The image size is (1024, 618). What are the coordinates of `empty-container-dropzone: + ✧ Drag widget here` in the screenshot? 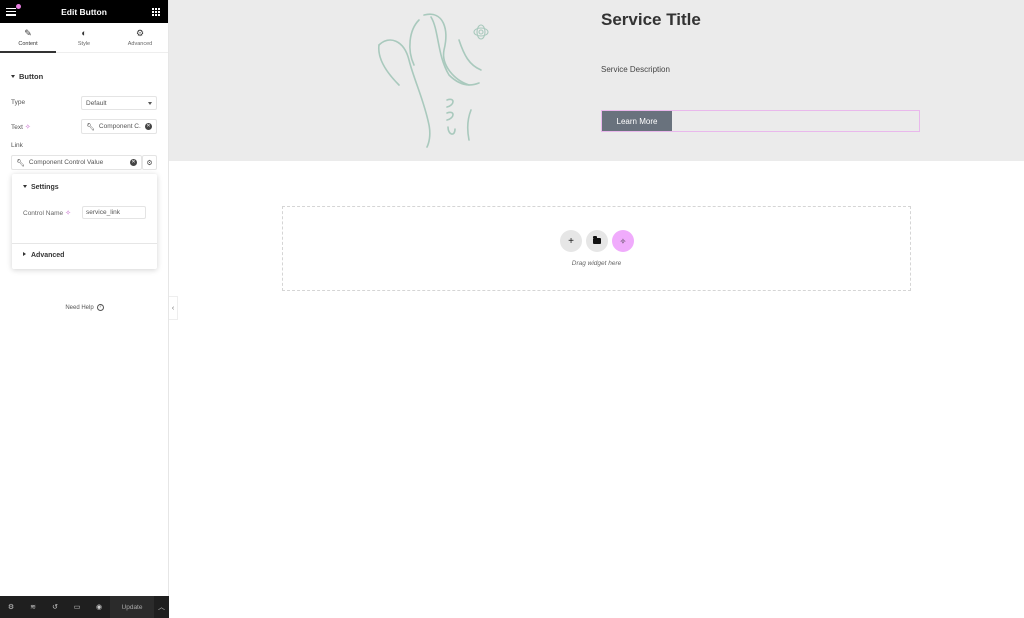 It's located at (596, 248).